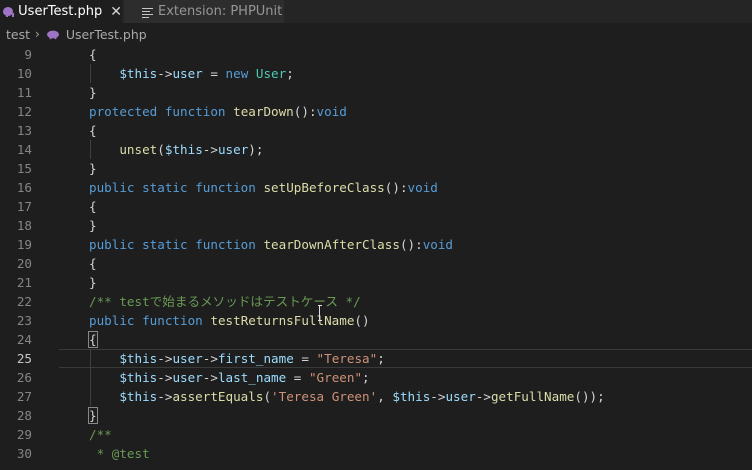  Describe the element at coordinates (106, 34) in the screenshot. I see `breadcrumb-file: UserTest.php` at that location.